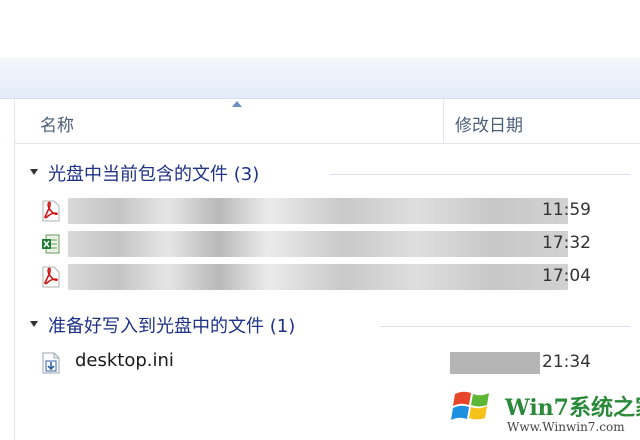 This screenshot has height=440, width=640. Describe the element at coordinates (495, 363) in the screenshot. I see `file-date-redacted` at that location.